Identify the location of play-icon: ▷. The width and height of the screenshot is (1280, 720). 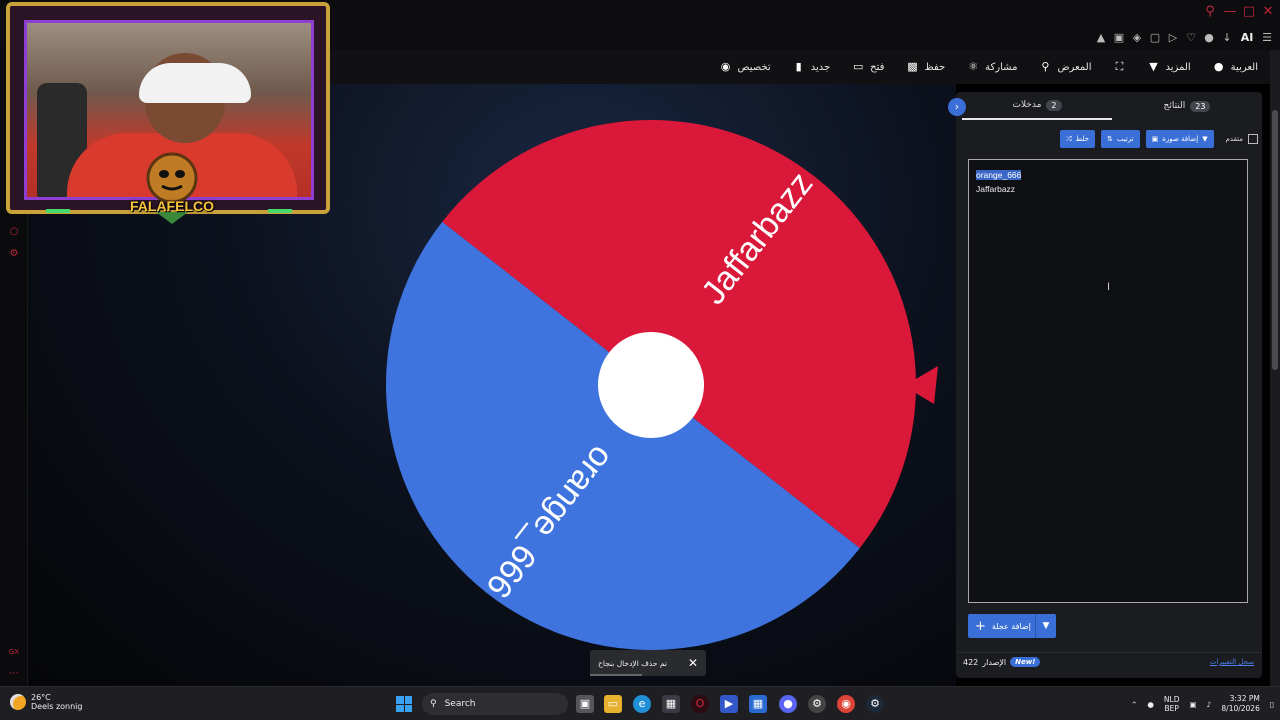
(1173, 38).